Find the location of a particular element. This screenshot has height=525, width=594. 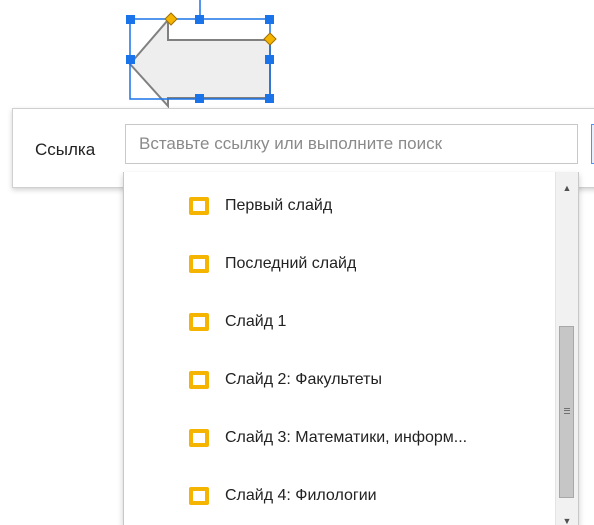

resize-handle-bottom-center is located at coordinates (199, 98).